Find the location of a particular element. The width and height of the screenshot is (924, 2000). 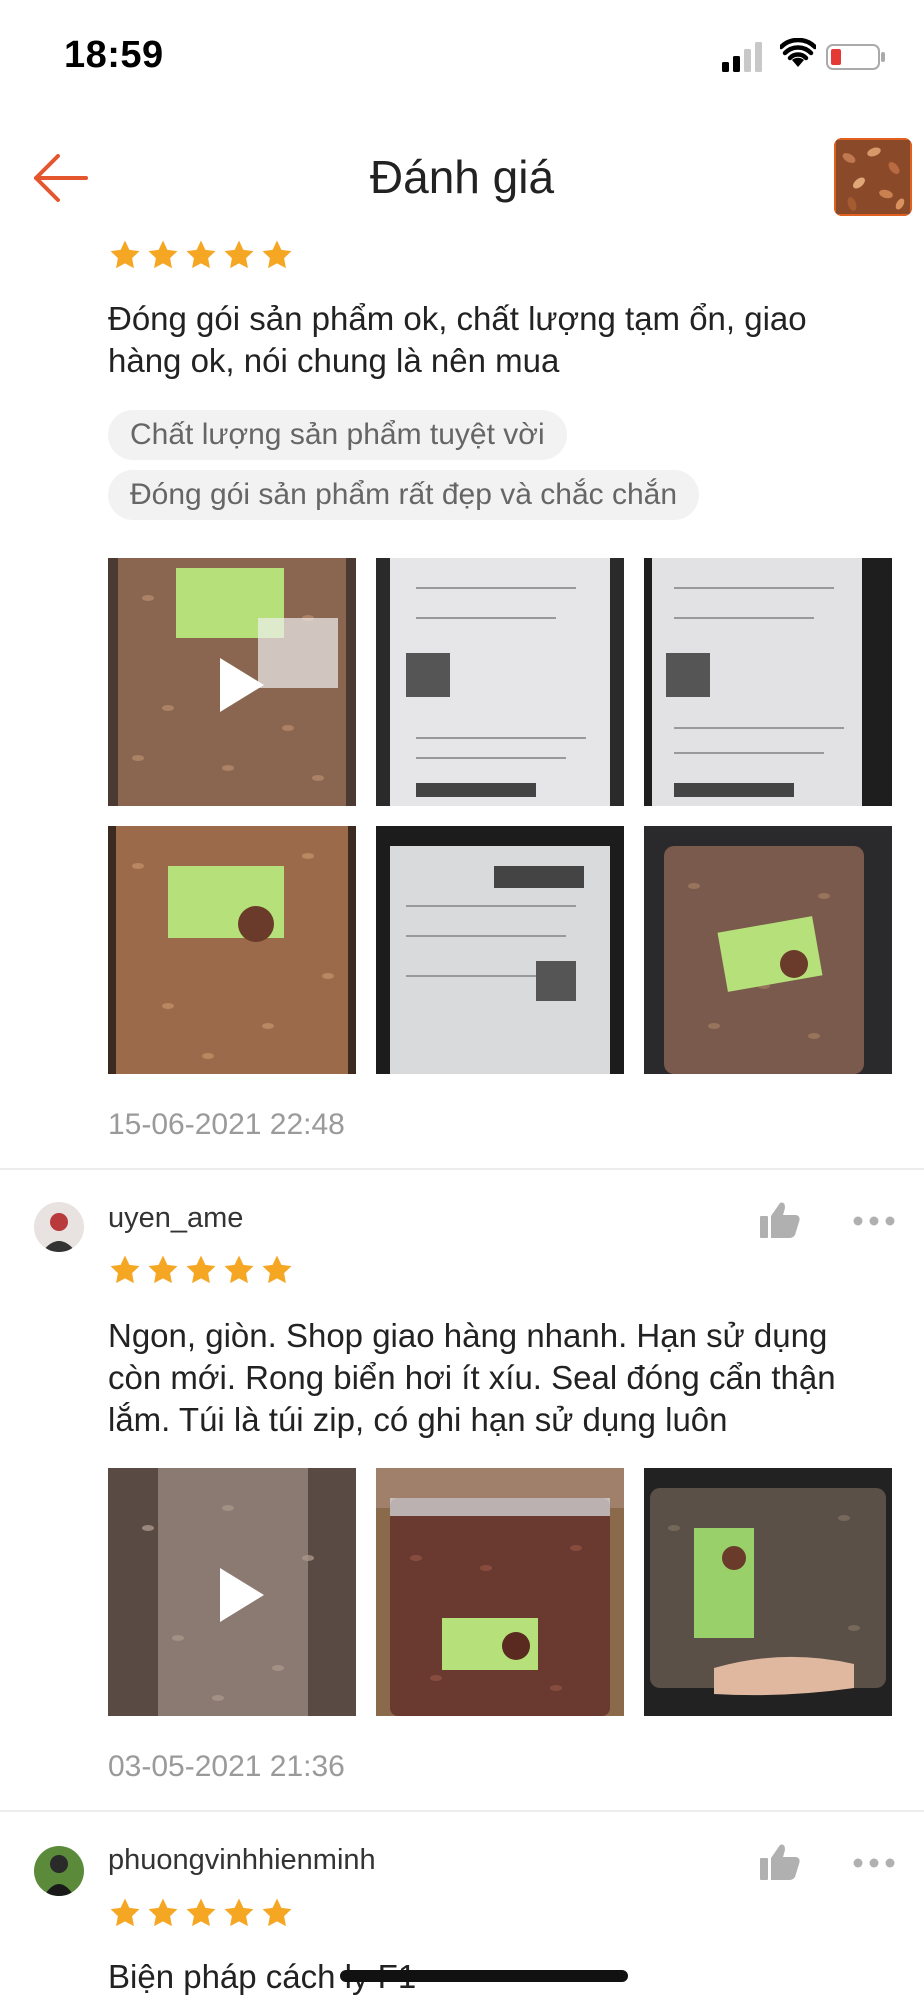

status-time: 18:59 is located at coordinates (114, 55).